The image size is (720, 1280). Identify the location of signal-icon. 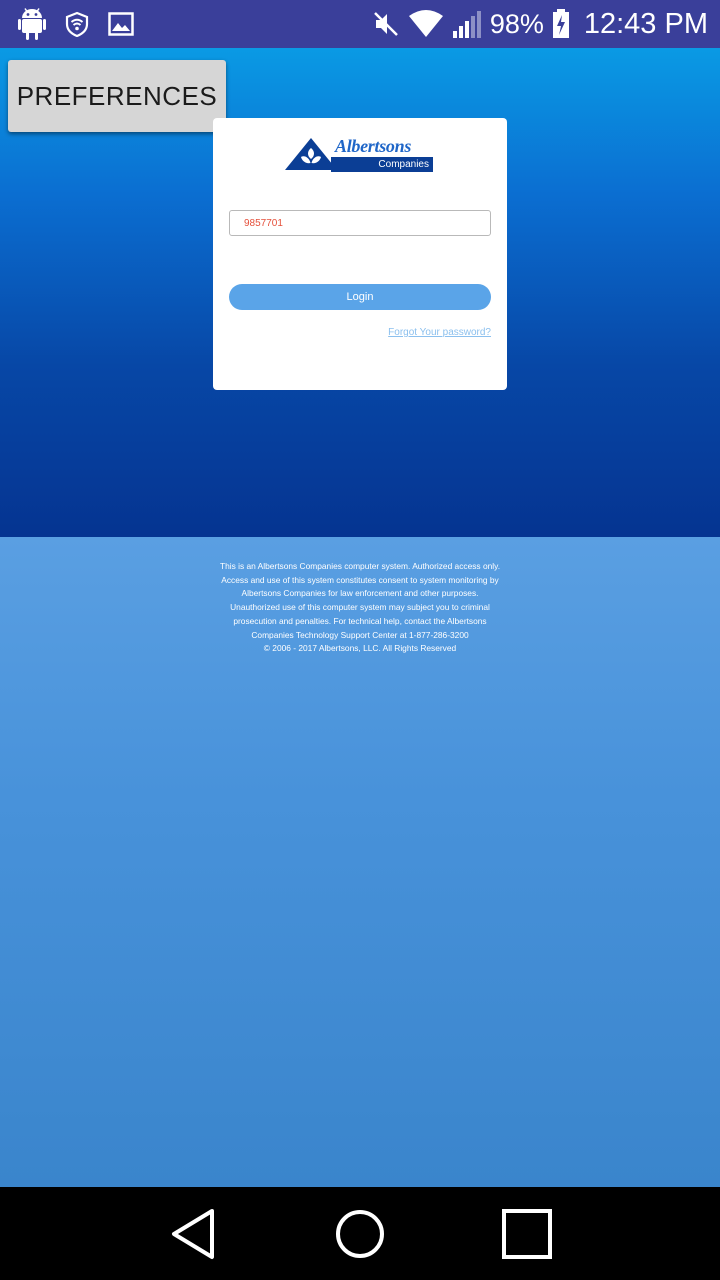
(467, 24).